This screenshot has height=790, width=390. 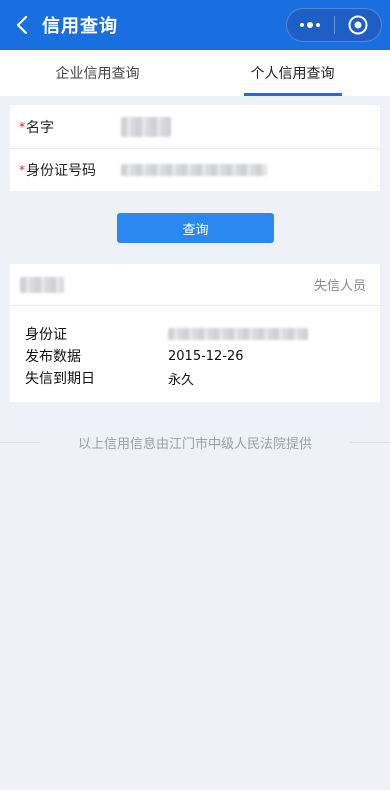 I want to click on name-value-redacted, so click(x=146, y=126).